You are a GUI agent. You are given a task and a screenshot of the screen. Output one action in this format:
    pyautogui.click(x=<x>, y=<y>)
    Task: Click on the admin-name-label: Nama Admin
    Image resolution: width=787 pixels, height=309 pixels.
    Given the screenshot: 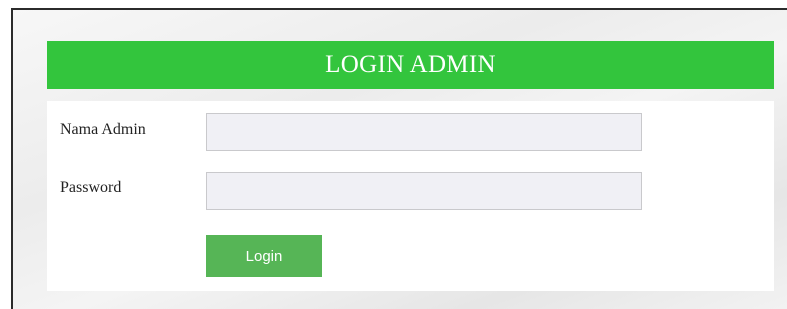 What is the action you would take?
    pyautogui.click(x=103, y=129)
    